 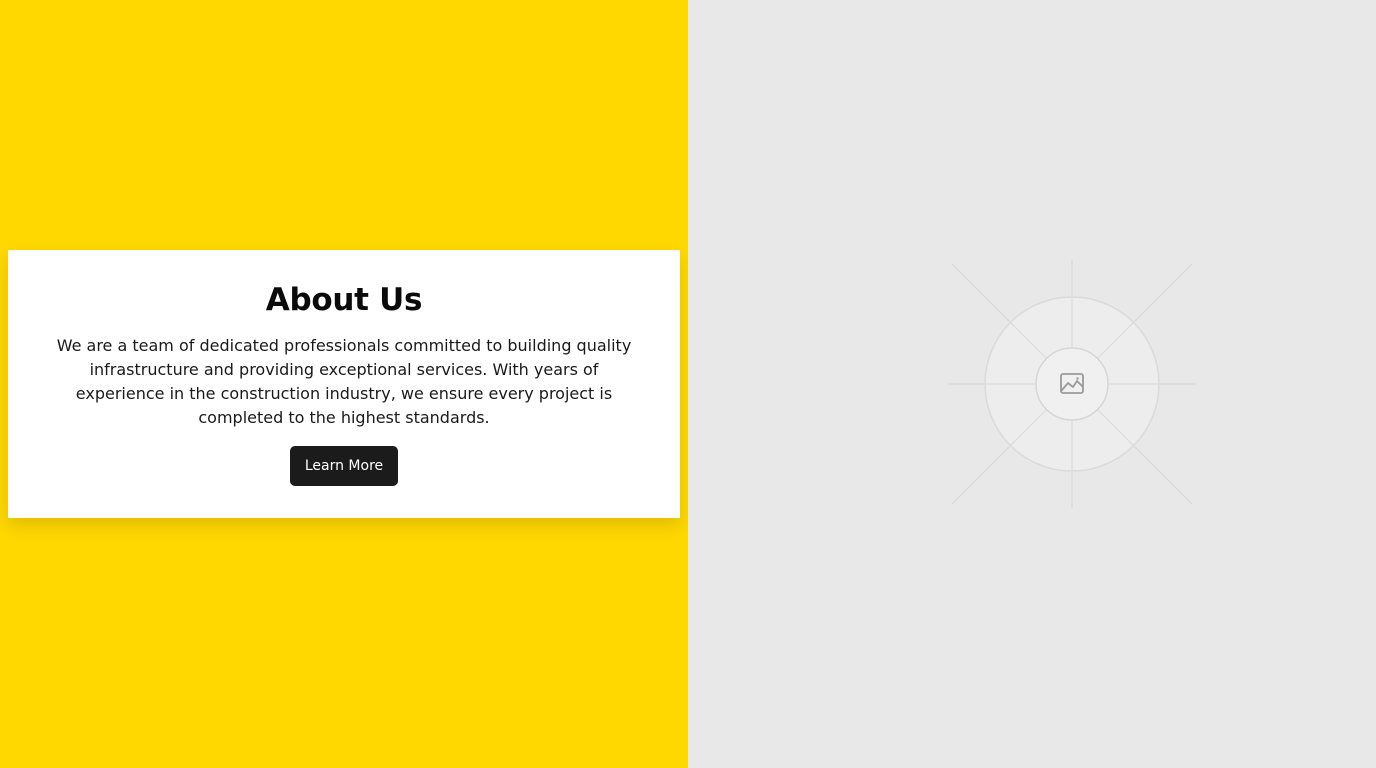 What do you see at coordinates (344, 466) in the screenshot?
I see `learn-more-button: Learn More` at bounding box center [344, 466].